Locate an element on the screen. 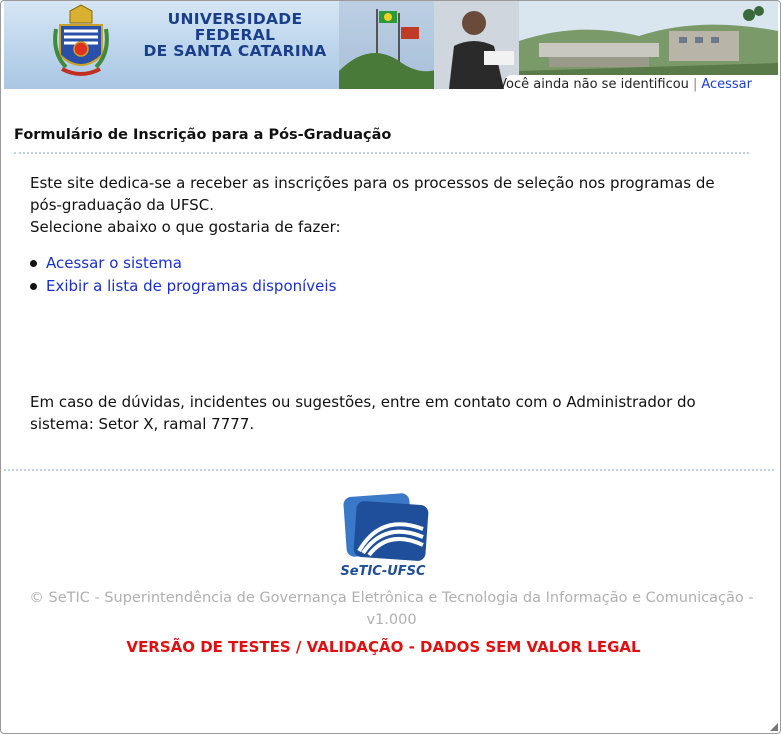 The image size is (781, 734). footer-divider is located at coordinates (389, 470).